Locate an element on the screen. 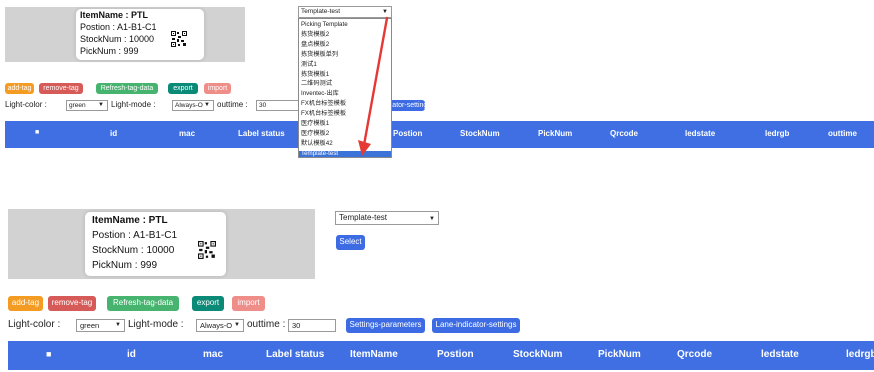 This screenshot has height=372, width=874. template-option: 盘点模板2 is located at coordinates (315, 45).